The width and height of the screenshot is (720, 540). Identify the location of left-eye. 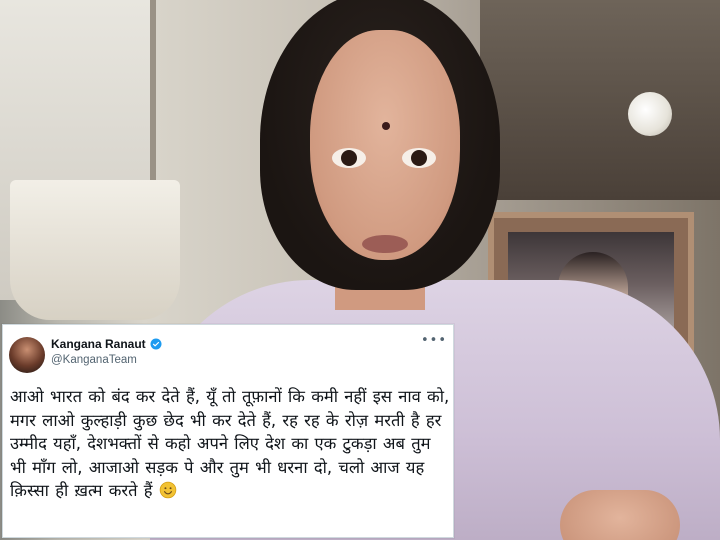
(349, 158).